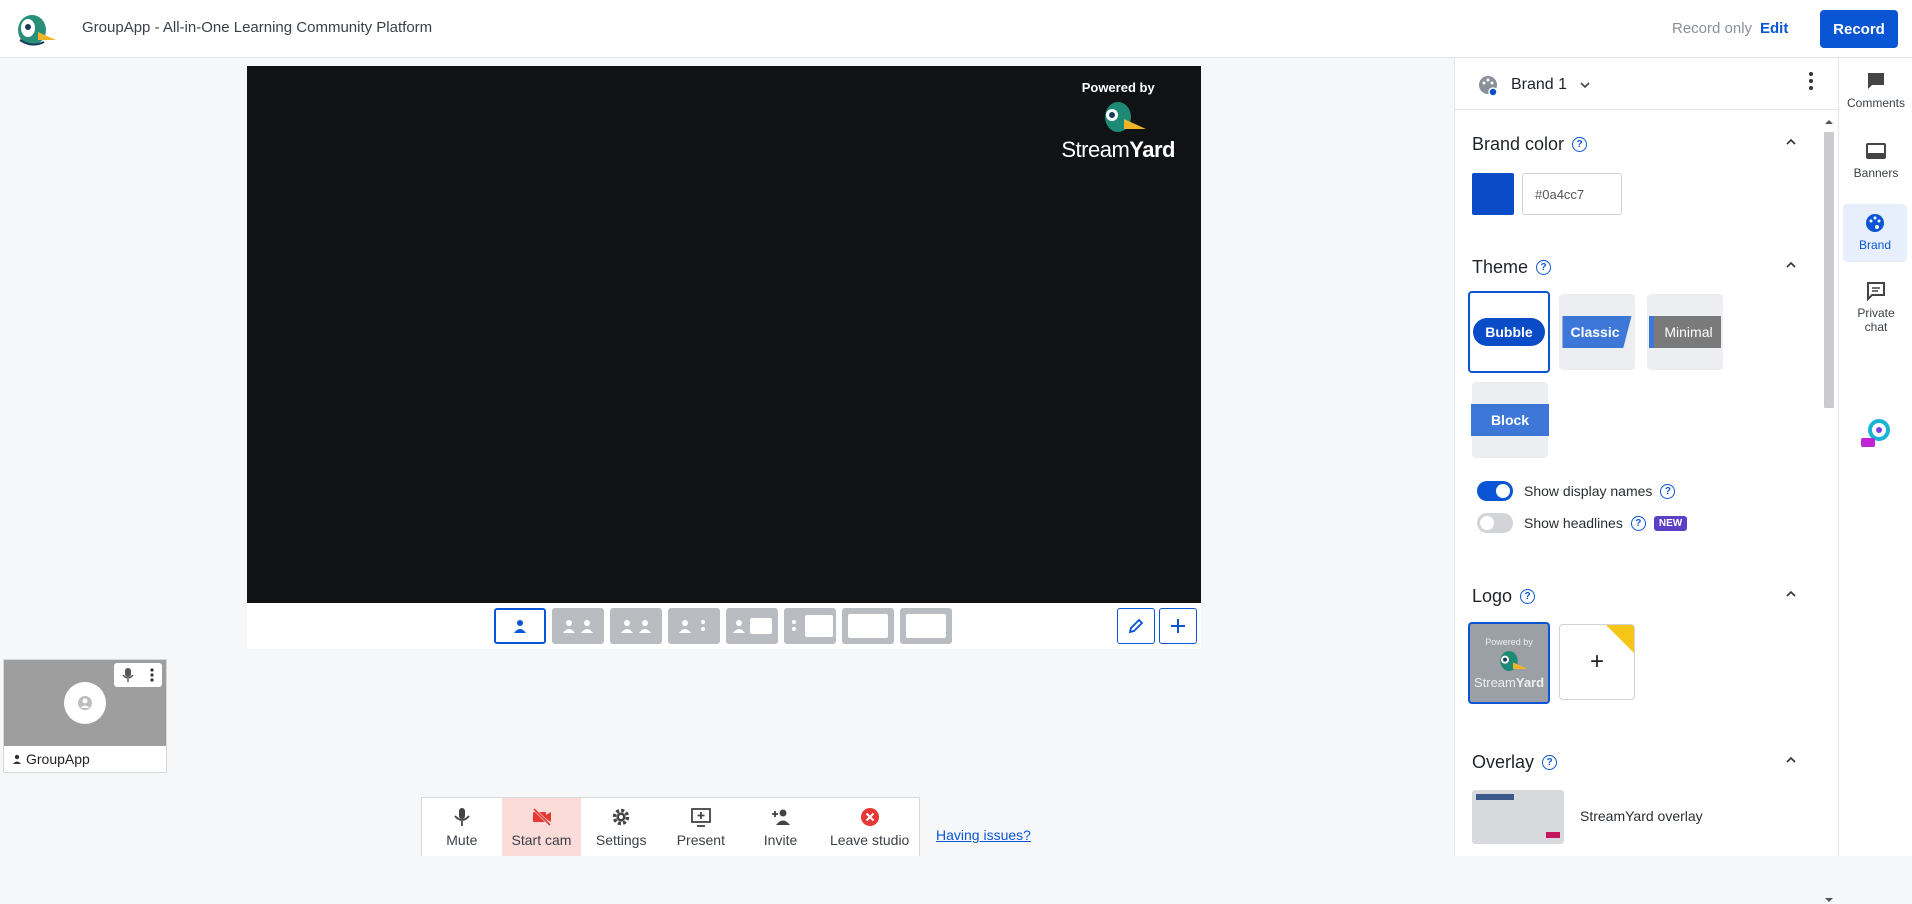 The width and height of the screenshot is (1912, 904). I want to click on layout-solo-button, so click(520, 626).